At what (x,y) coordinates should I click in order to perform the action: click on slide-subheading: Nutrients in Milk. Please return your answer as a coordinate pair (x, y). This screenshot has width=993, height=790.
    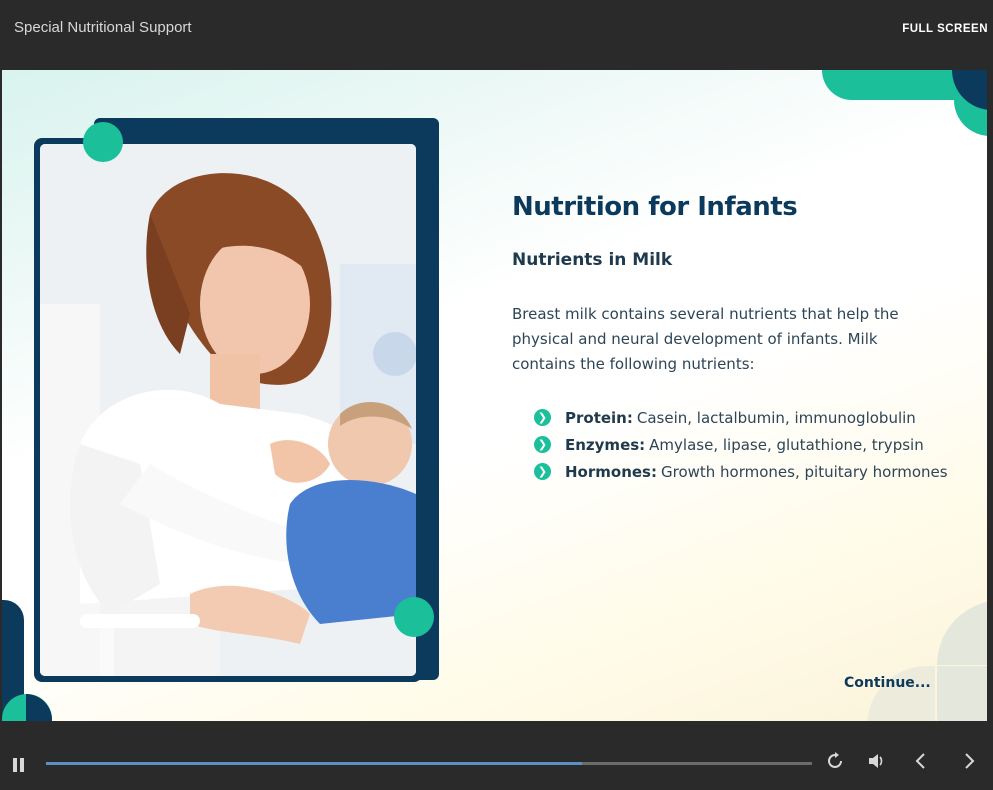
    Looking at the image, I should click on (592, 260).